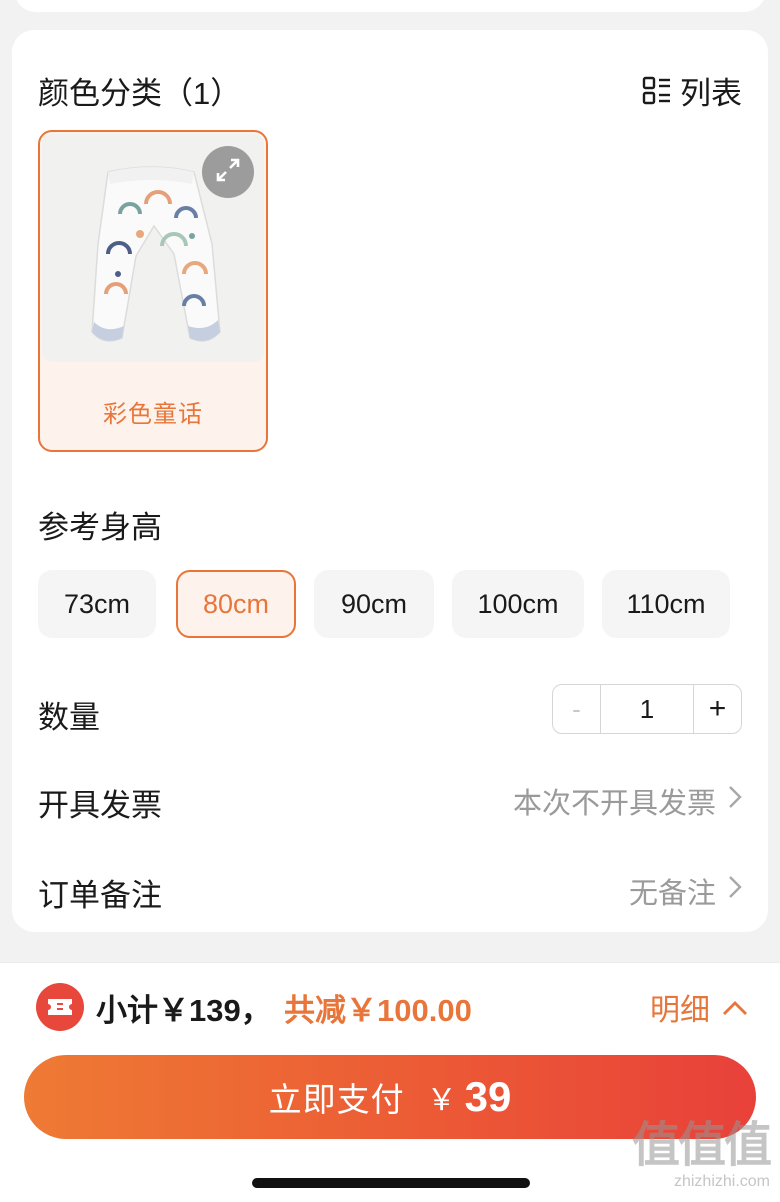 The width and height of the screenshot is (780, 1202). I want to click on pay-currency: ￥, so click(441, 1100).